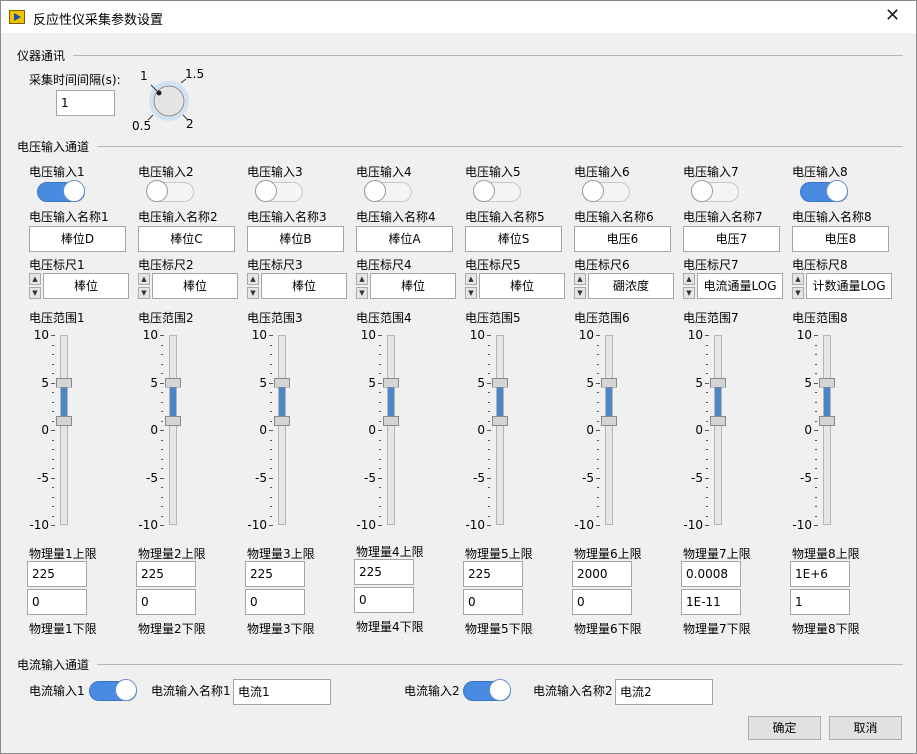  What do you see at coordinates (166, 602) in the screenshot?
I see `phys-lower-2-input: 0` at bounding box center [166, 602].